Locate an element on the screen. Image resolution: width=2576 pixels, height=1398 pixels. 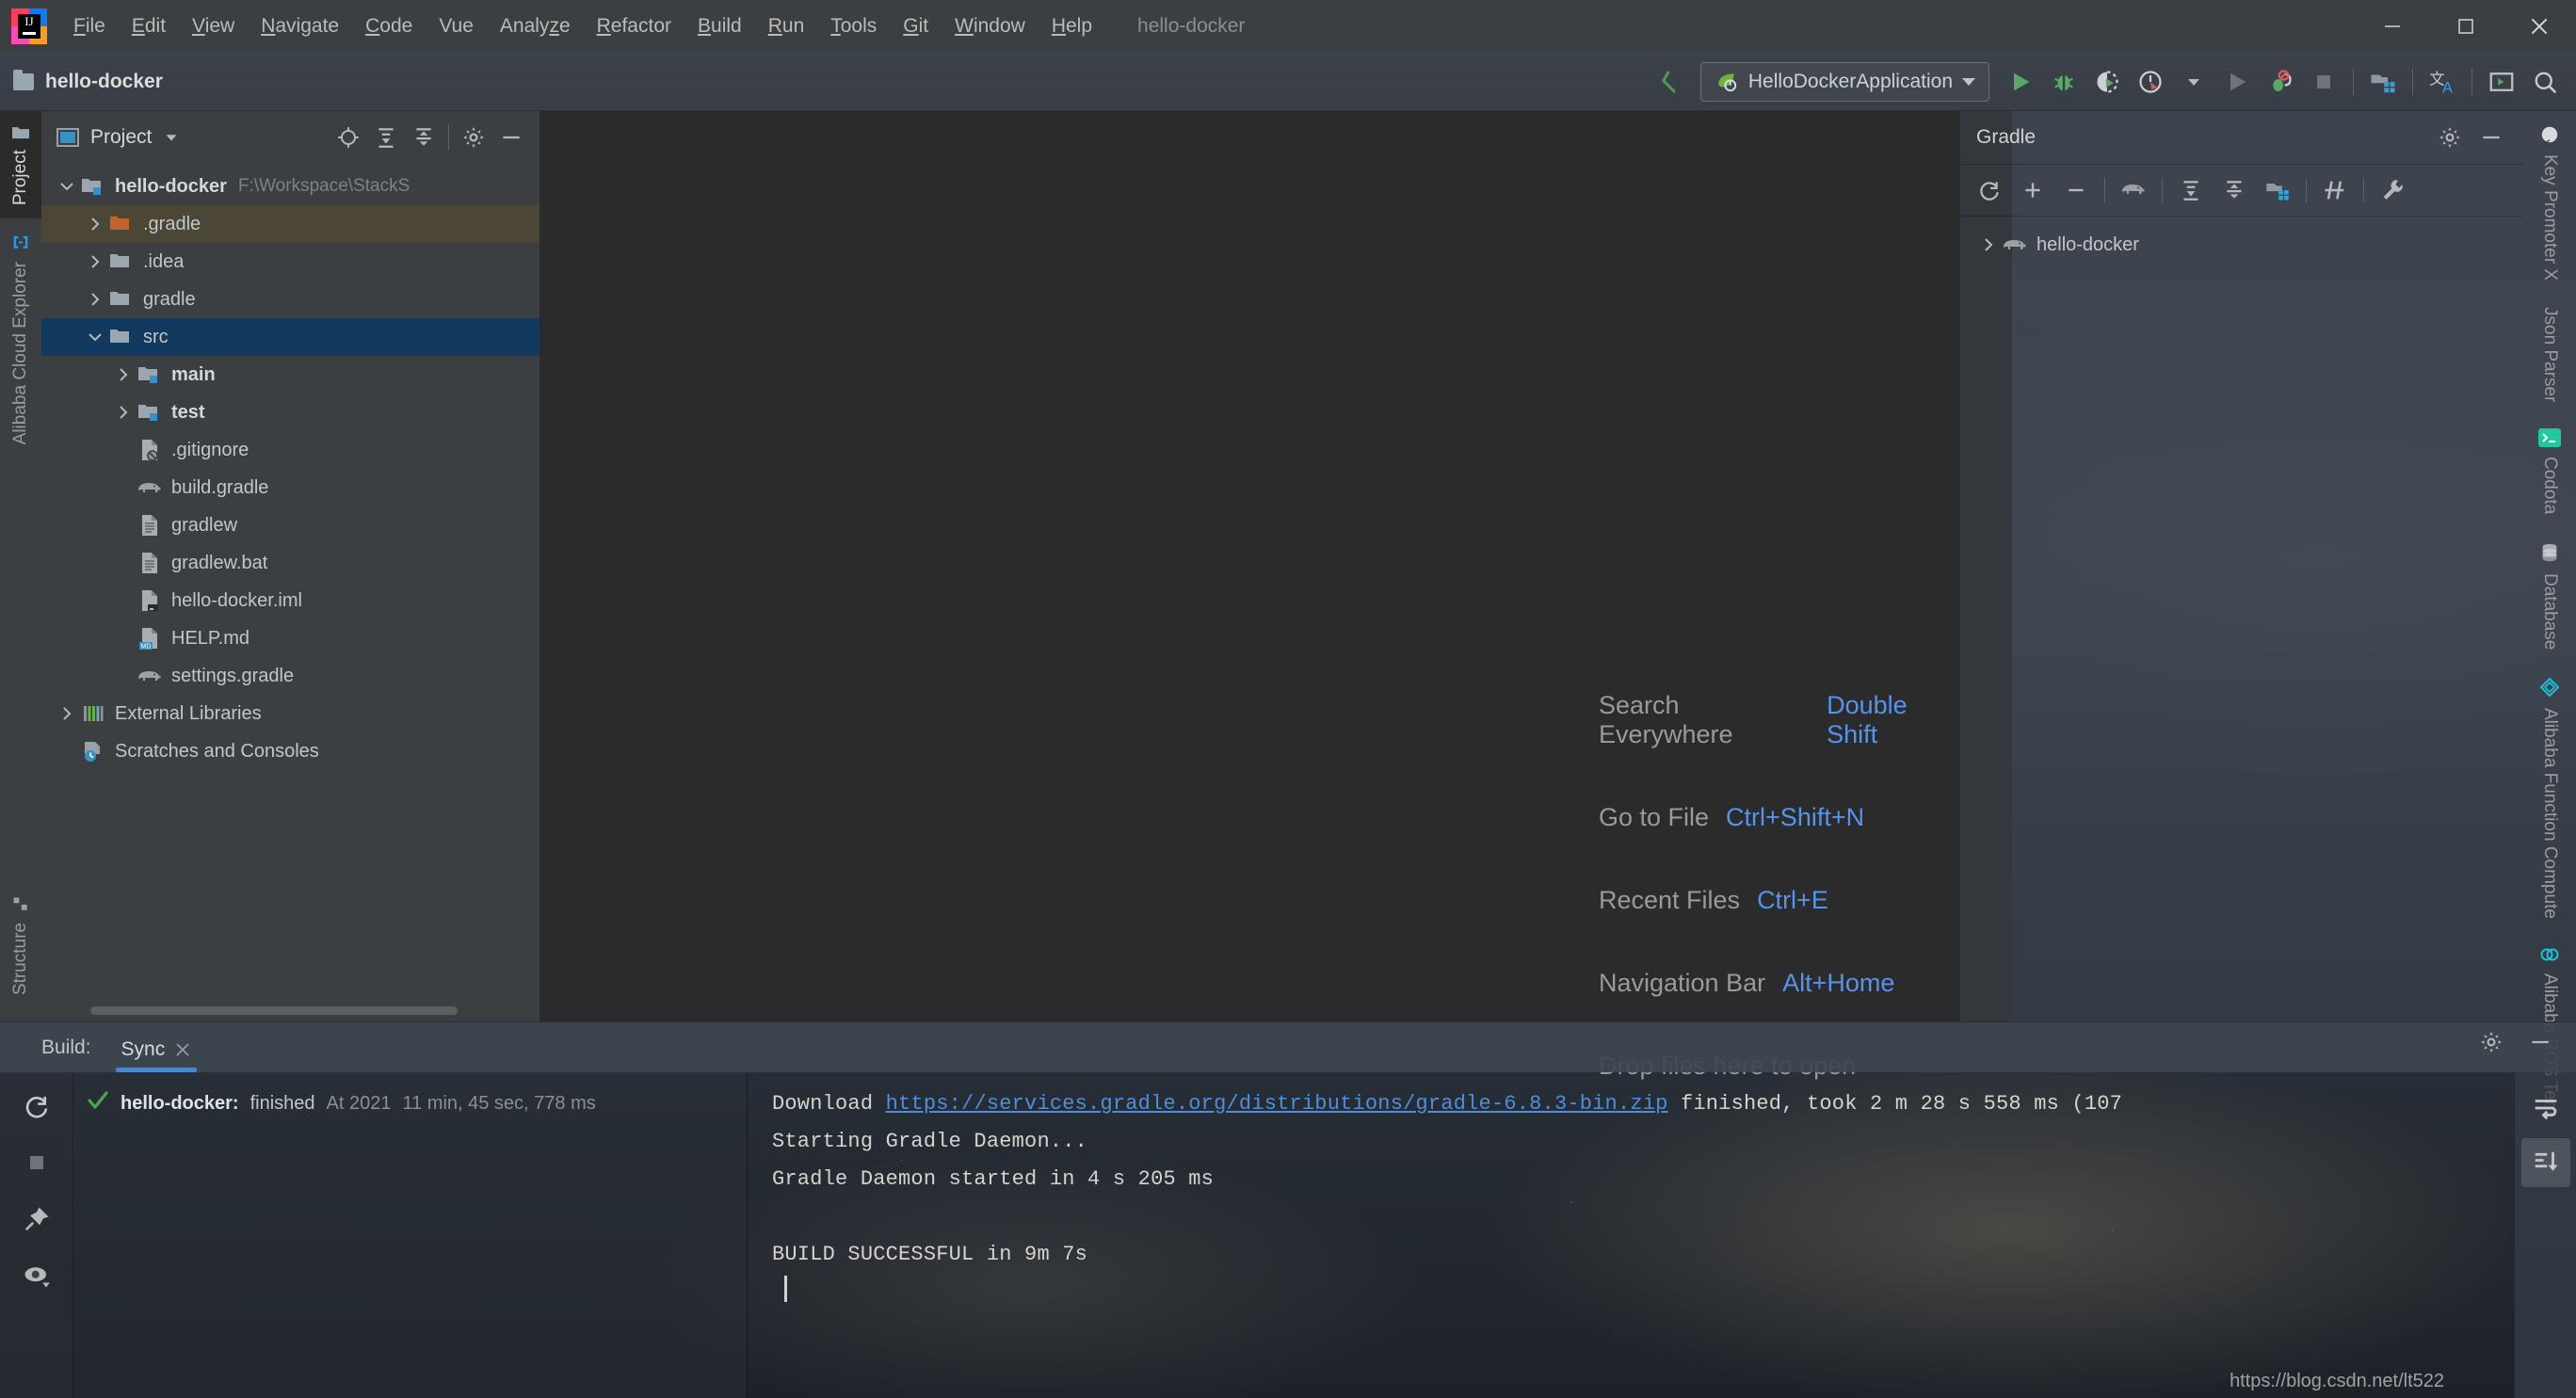
gradle-project-tree: hello-docker is located at coordinates (2241, 240).